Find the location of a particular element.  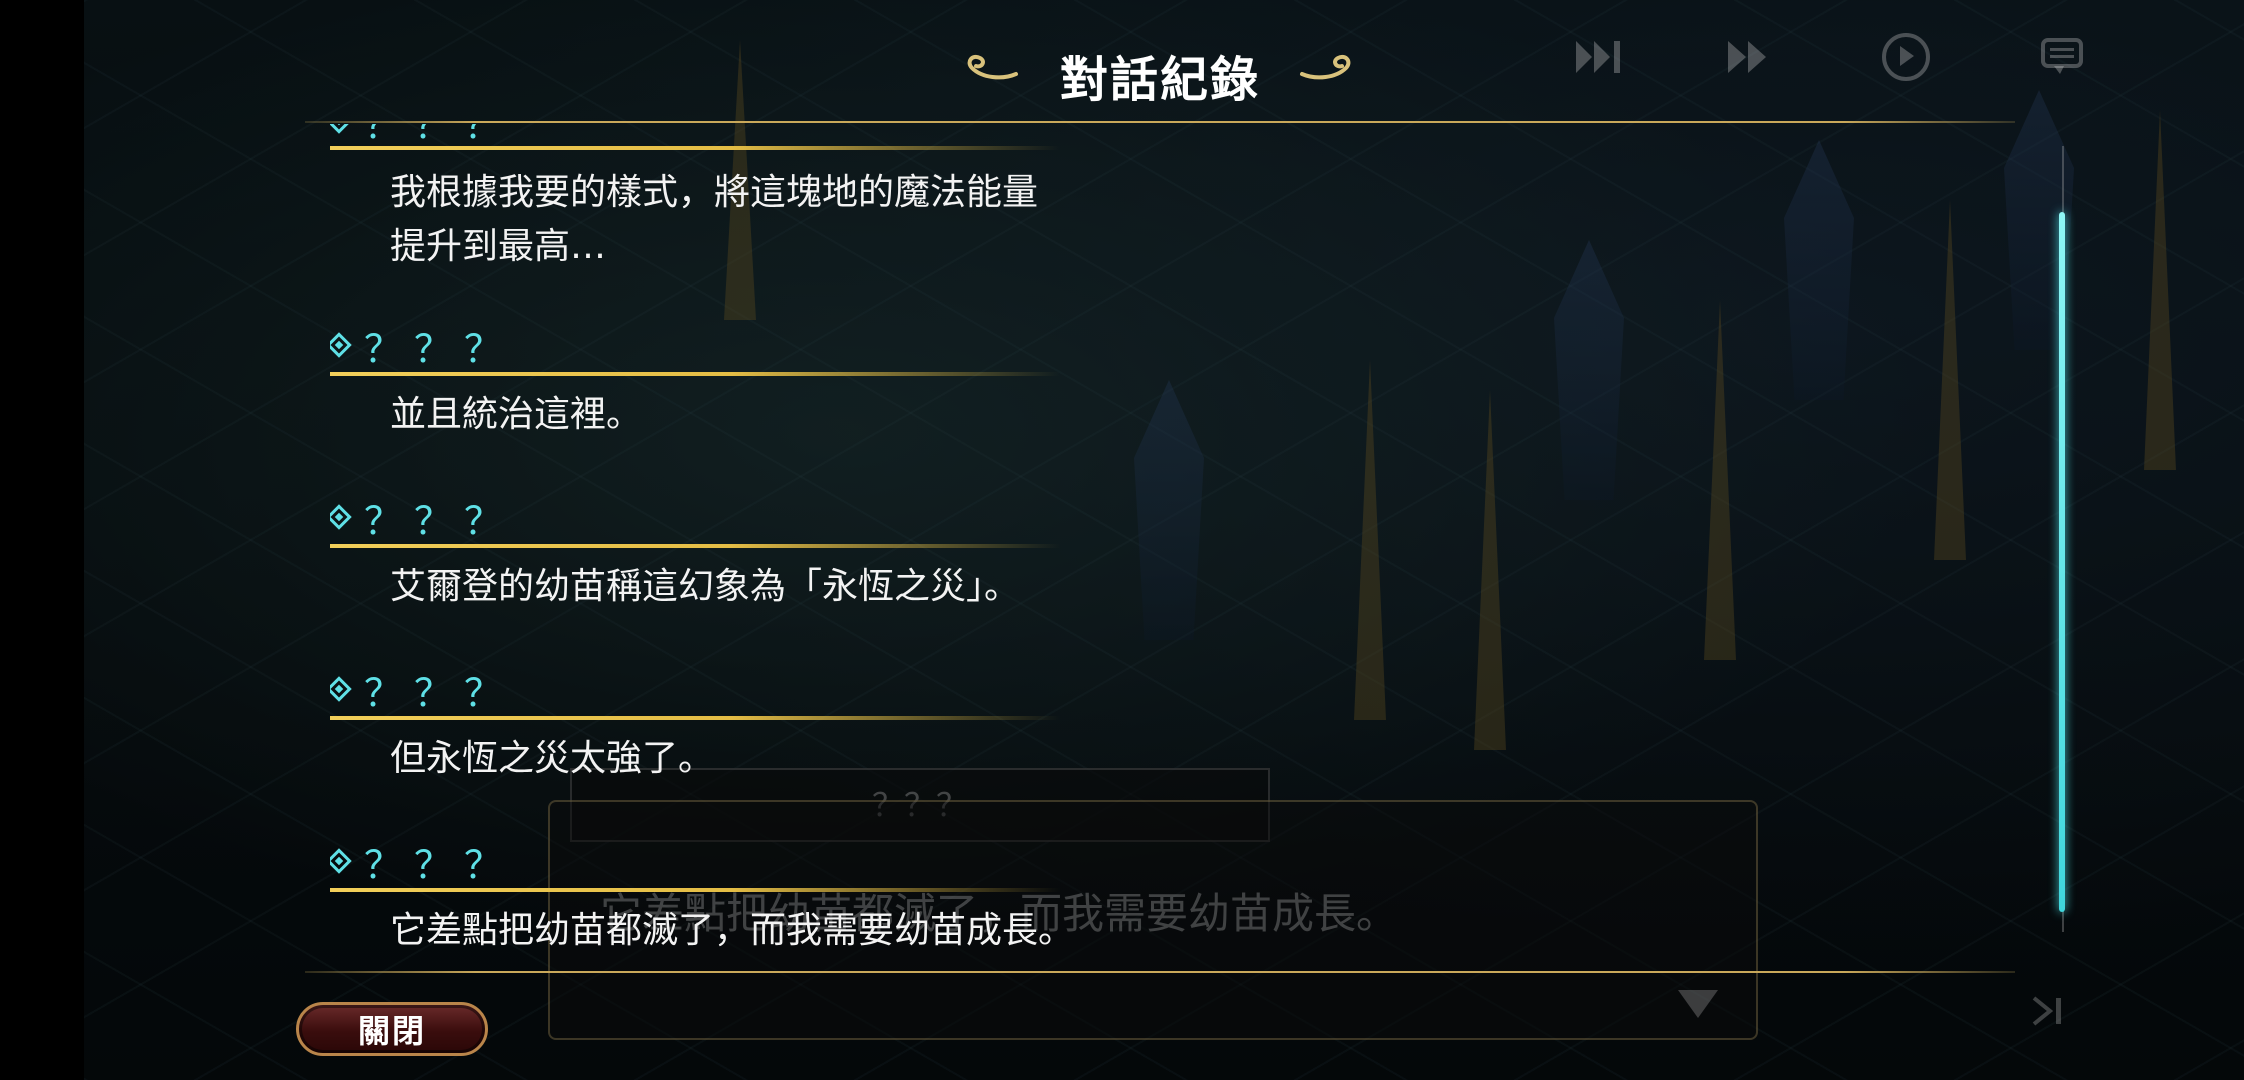

close-log-button: 關閉 is located at coordinates (392, 1029).